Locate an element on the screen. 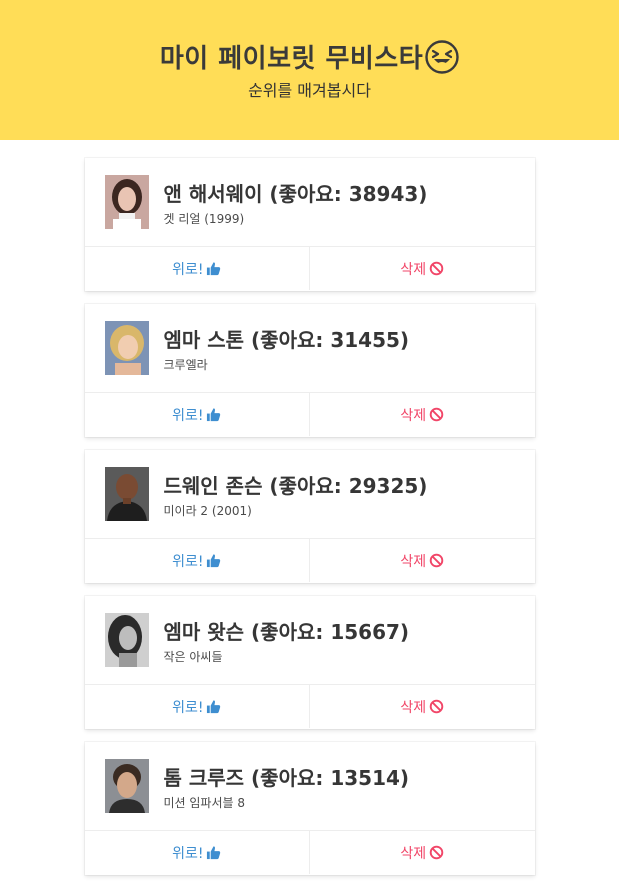  star-title: 드웨인 존슨 (좋아요: 29325) is located at coordinates (295, 485).